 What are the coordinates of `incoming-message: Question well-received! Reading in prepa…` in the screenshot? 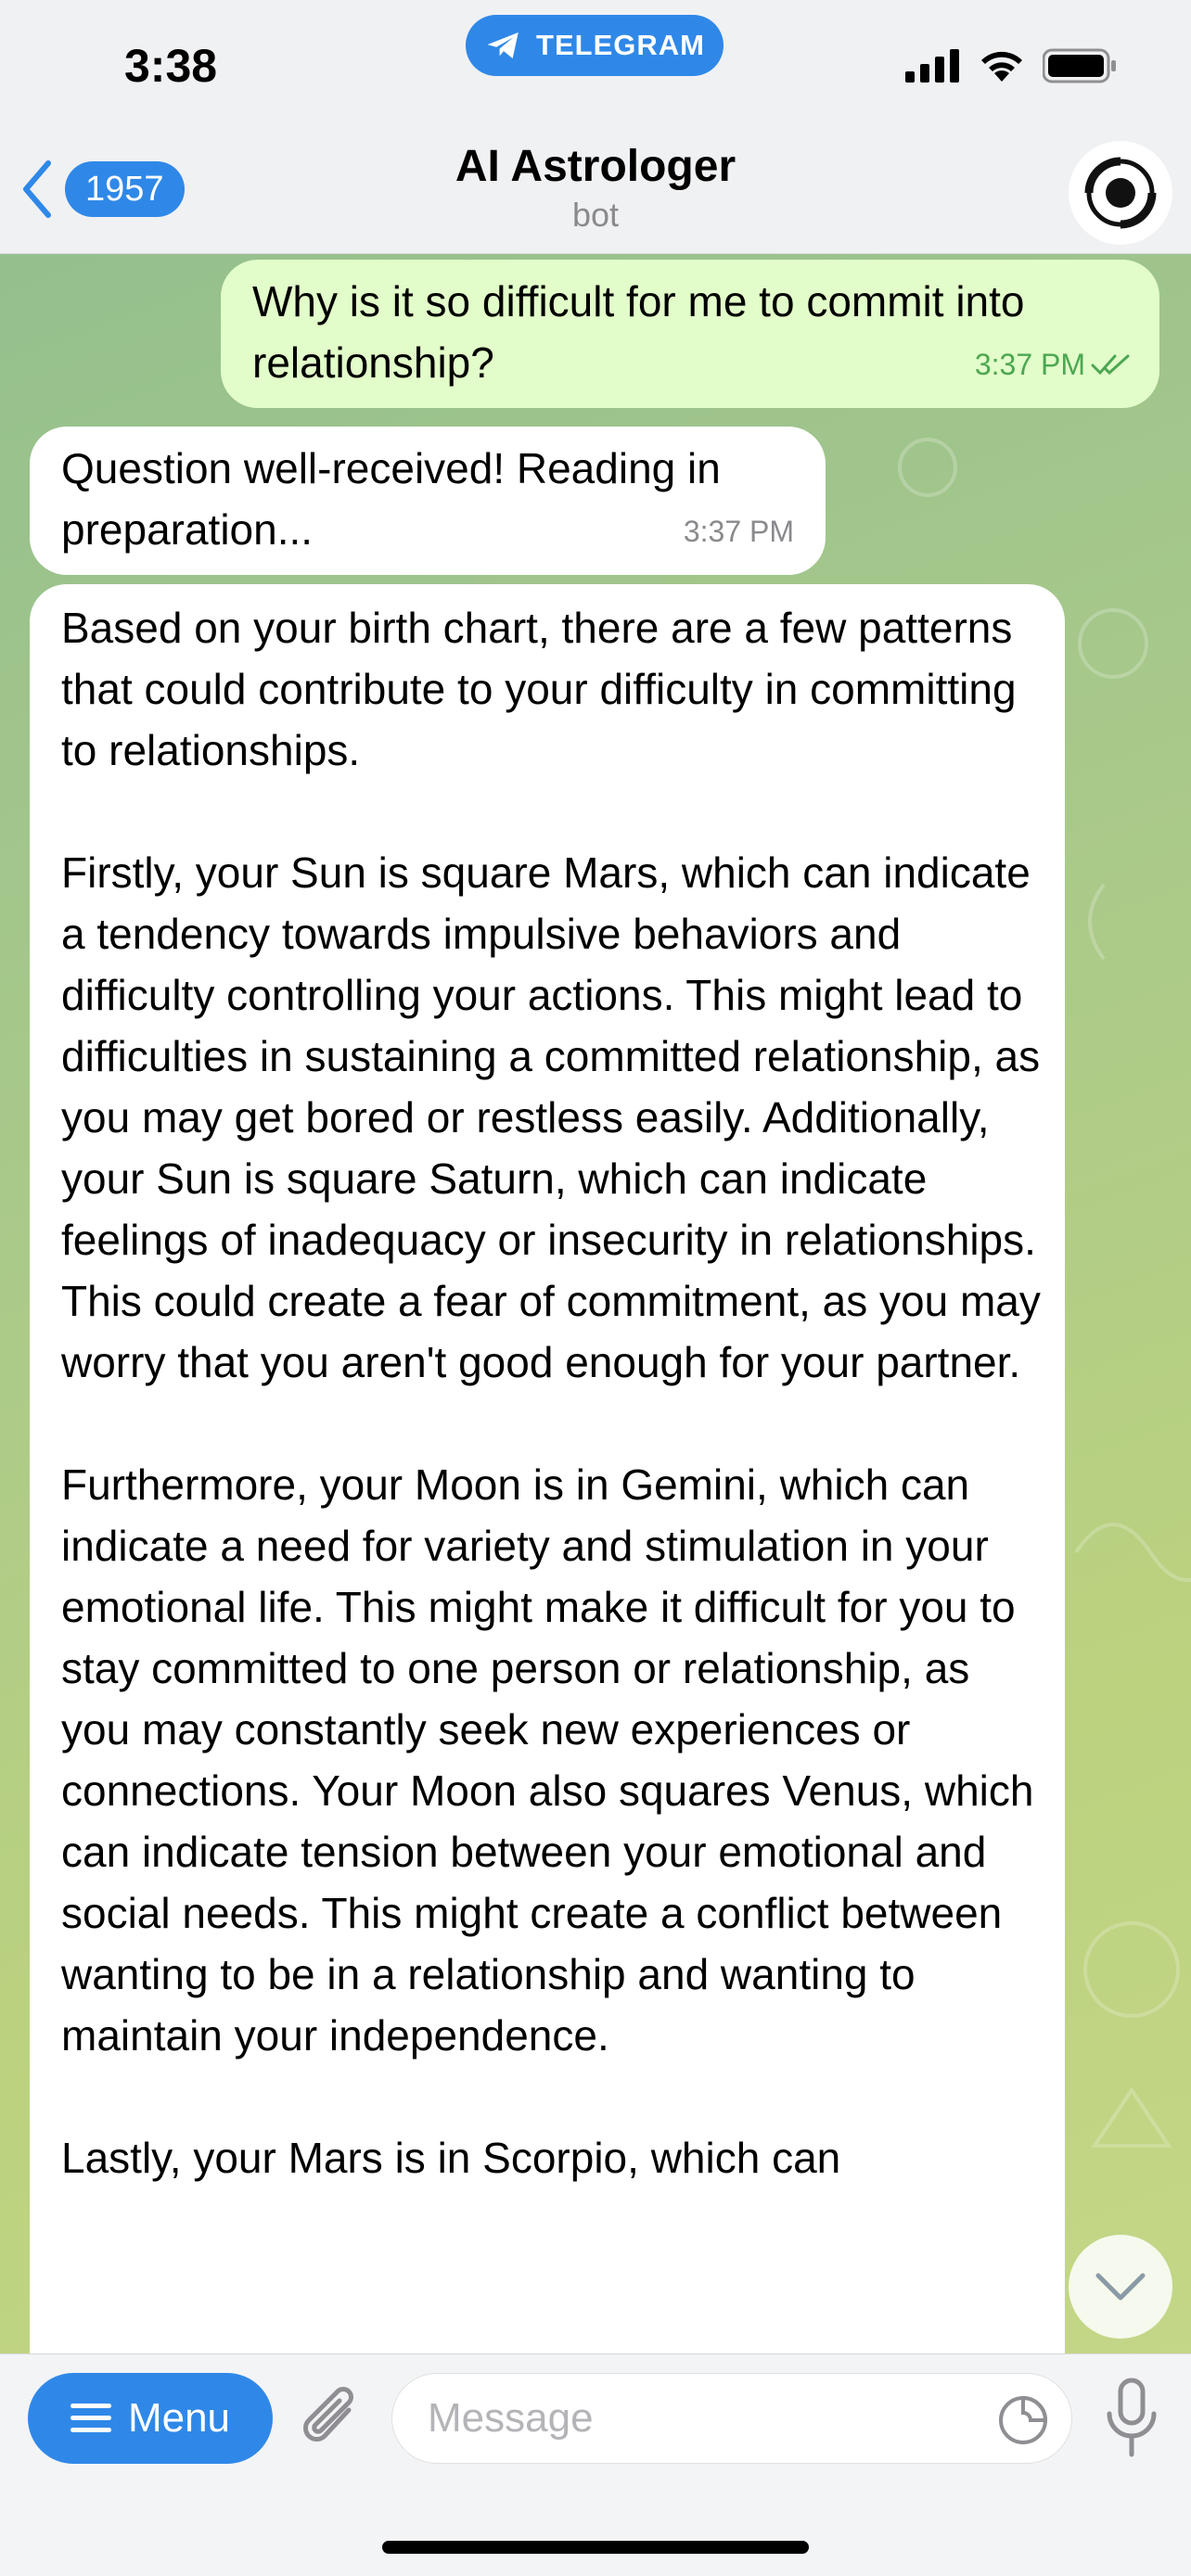 It's located at (428, 501).